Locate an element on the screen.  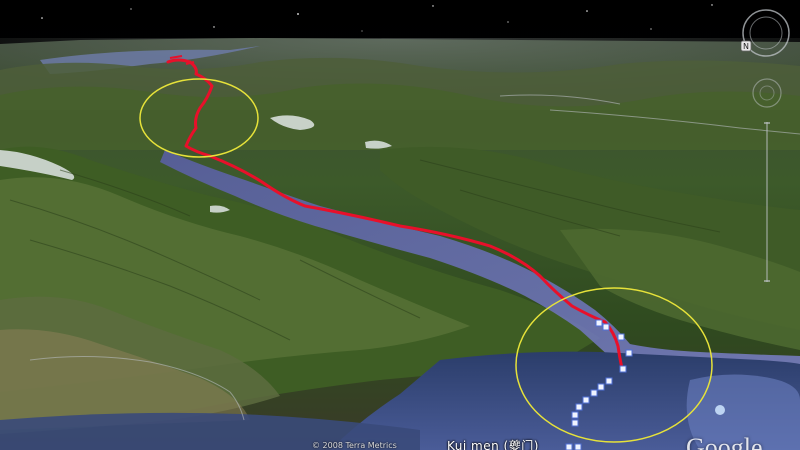
compass-ring-icon: N is located at coordinates (765, 33).